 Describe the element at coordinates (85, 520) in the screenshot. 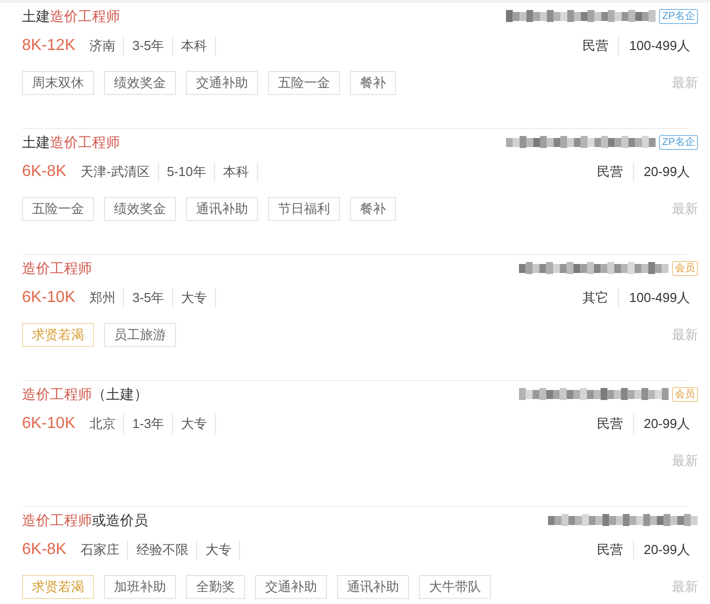

I see `job-title: 造价工程师或造价员` at that location.